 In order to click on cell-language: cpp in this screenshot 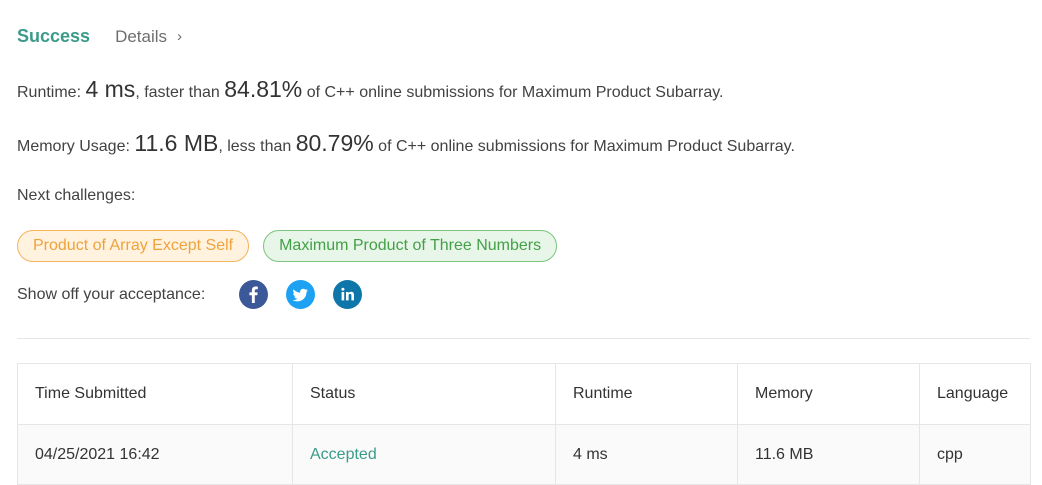, I will do `click(975, 454)`.